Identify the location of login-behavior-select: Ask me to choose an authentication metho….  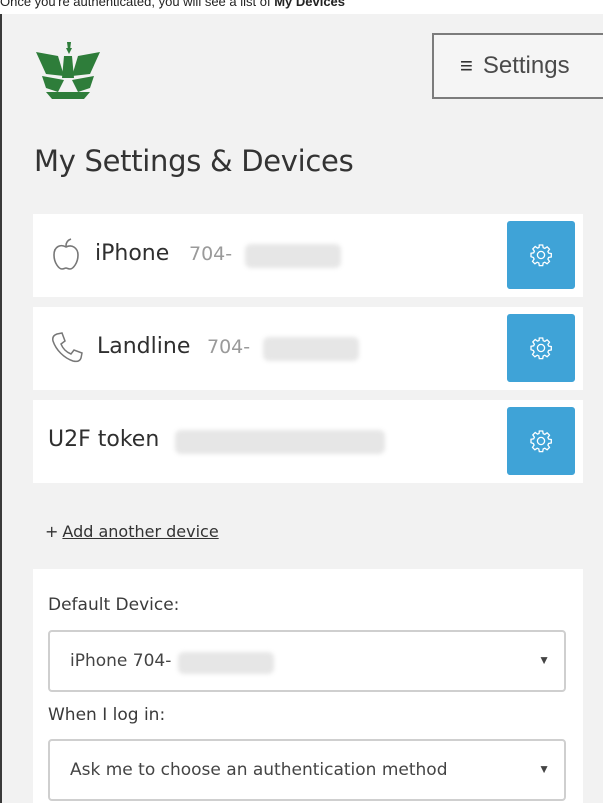
(307, 770).